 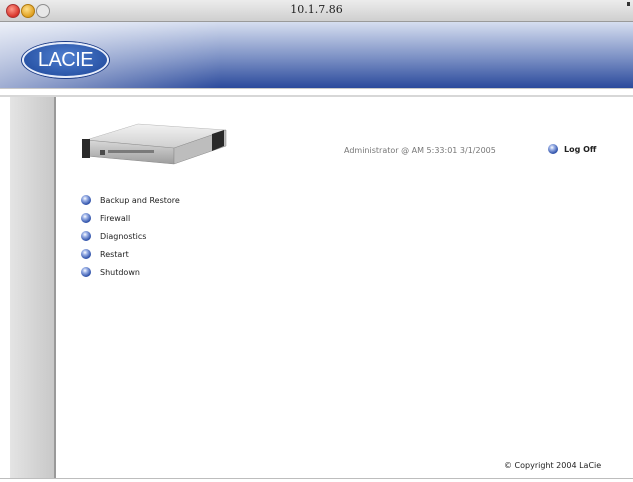 I want to click on toolbar-toggle-icon, so click(x=628, y=4).